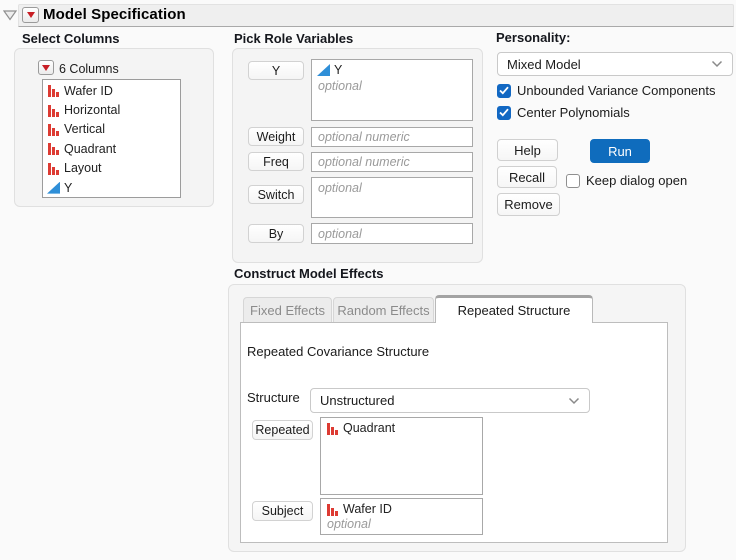 The width and height of the screenshot is (736, 560). I want to click on columns-menu-button, so click(46, 67).